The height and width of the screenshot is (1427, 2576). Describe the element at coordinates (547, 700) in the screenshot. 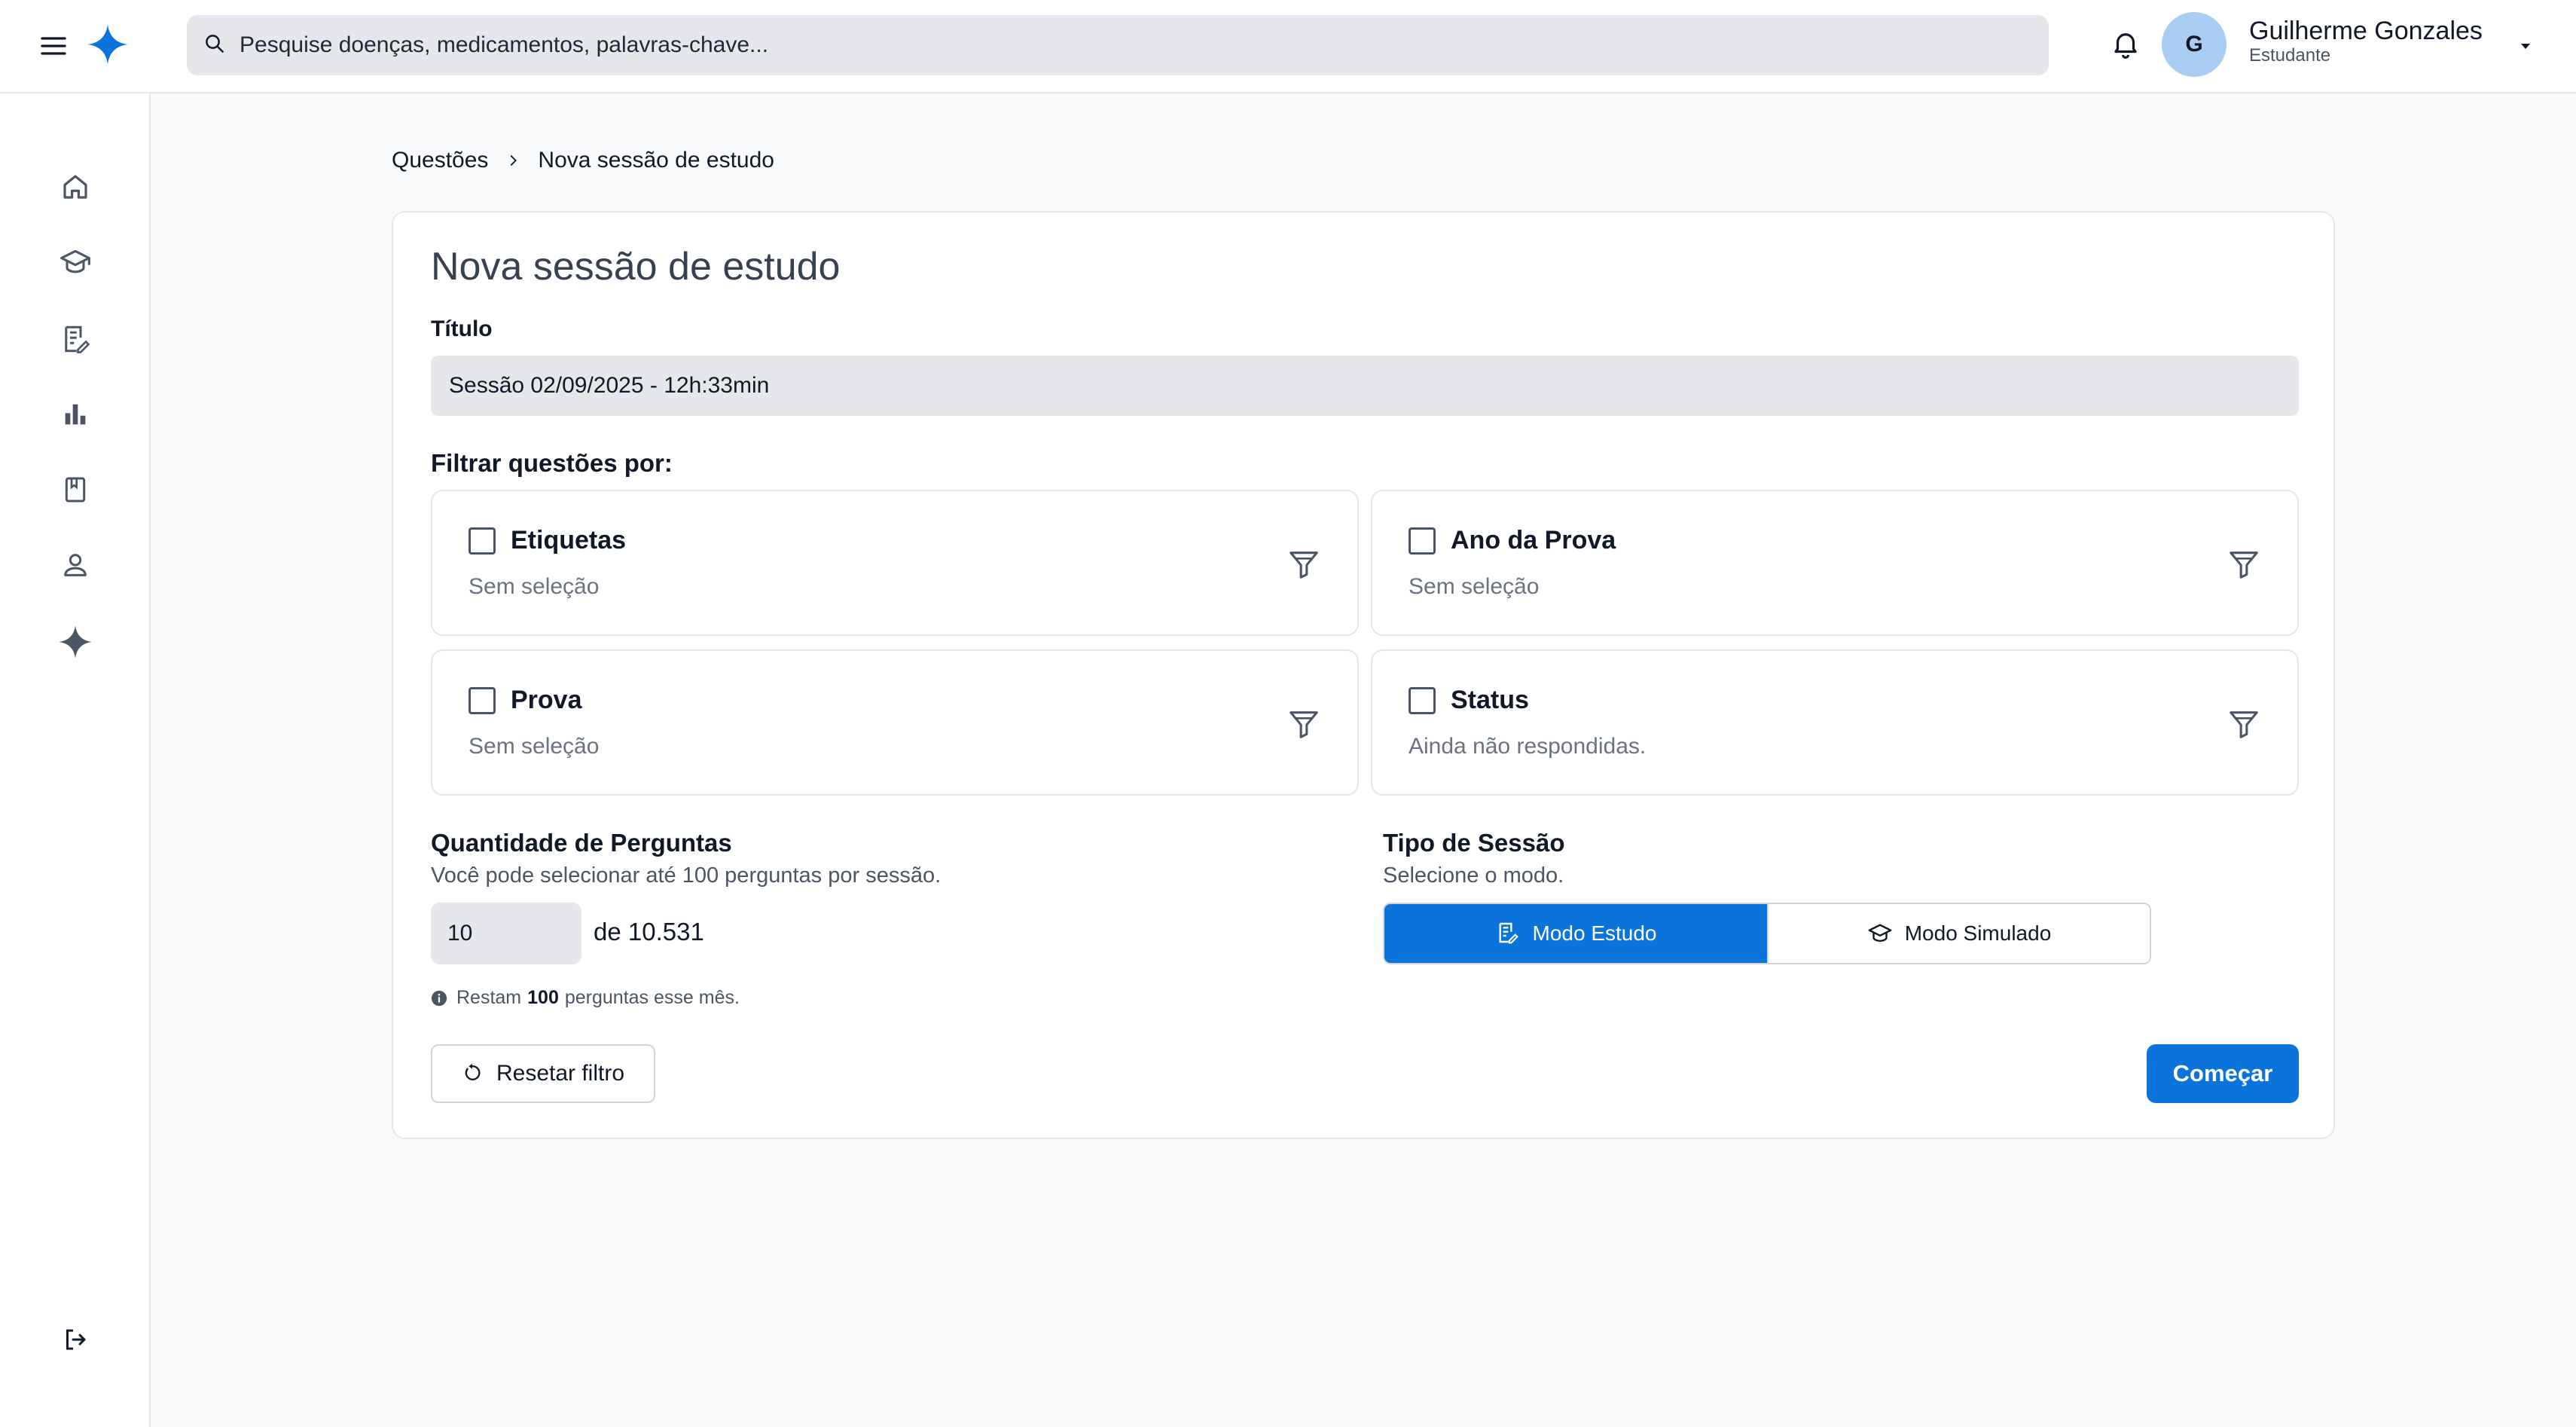

I see `filter-name: Prova` at that location.